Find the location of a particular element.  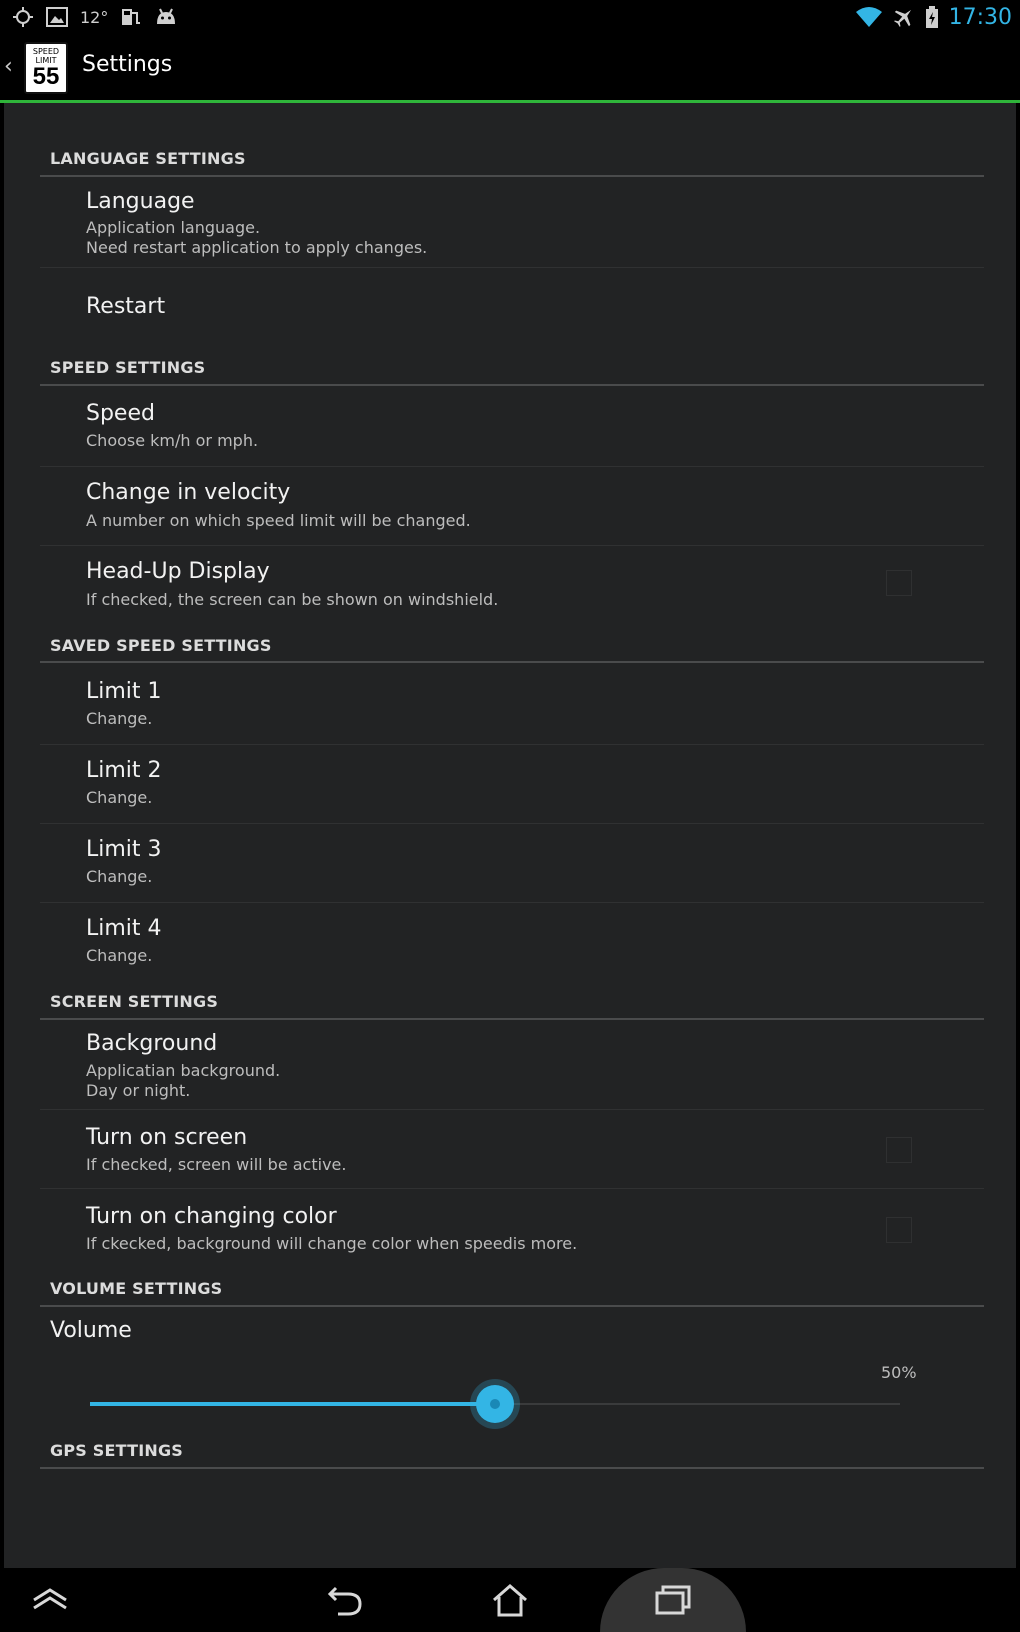

wifi-icon is located at coordinates (869, 17).